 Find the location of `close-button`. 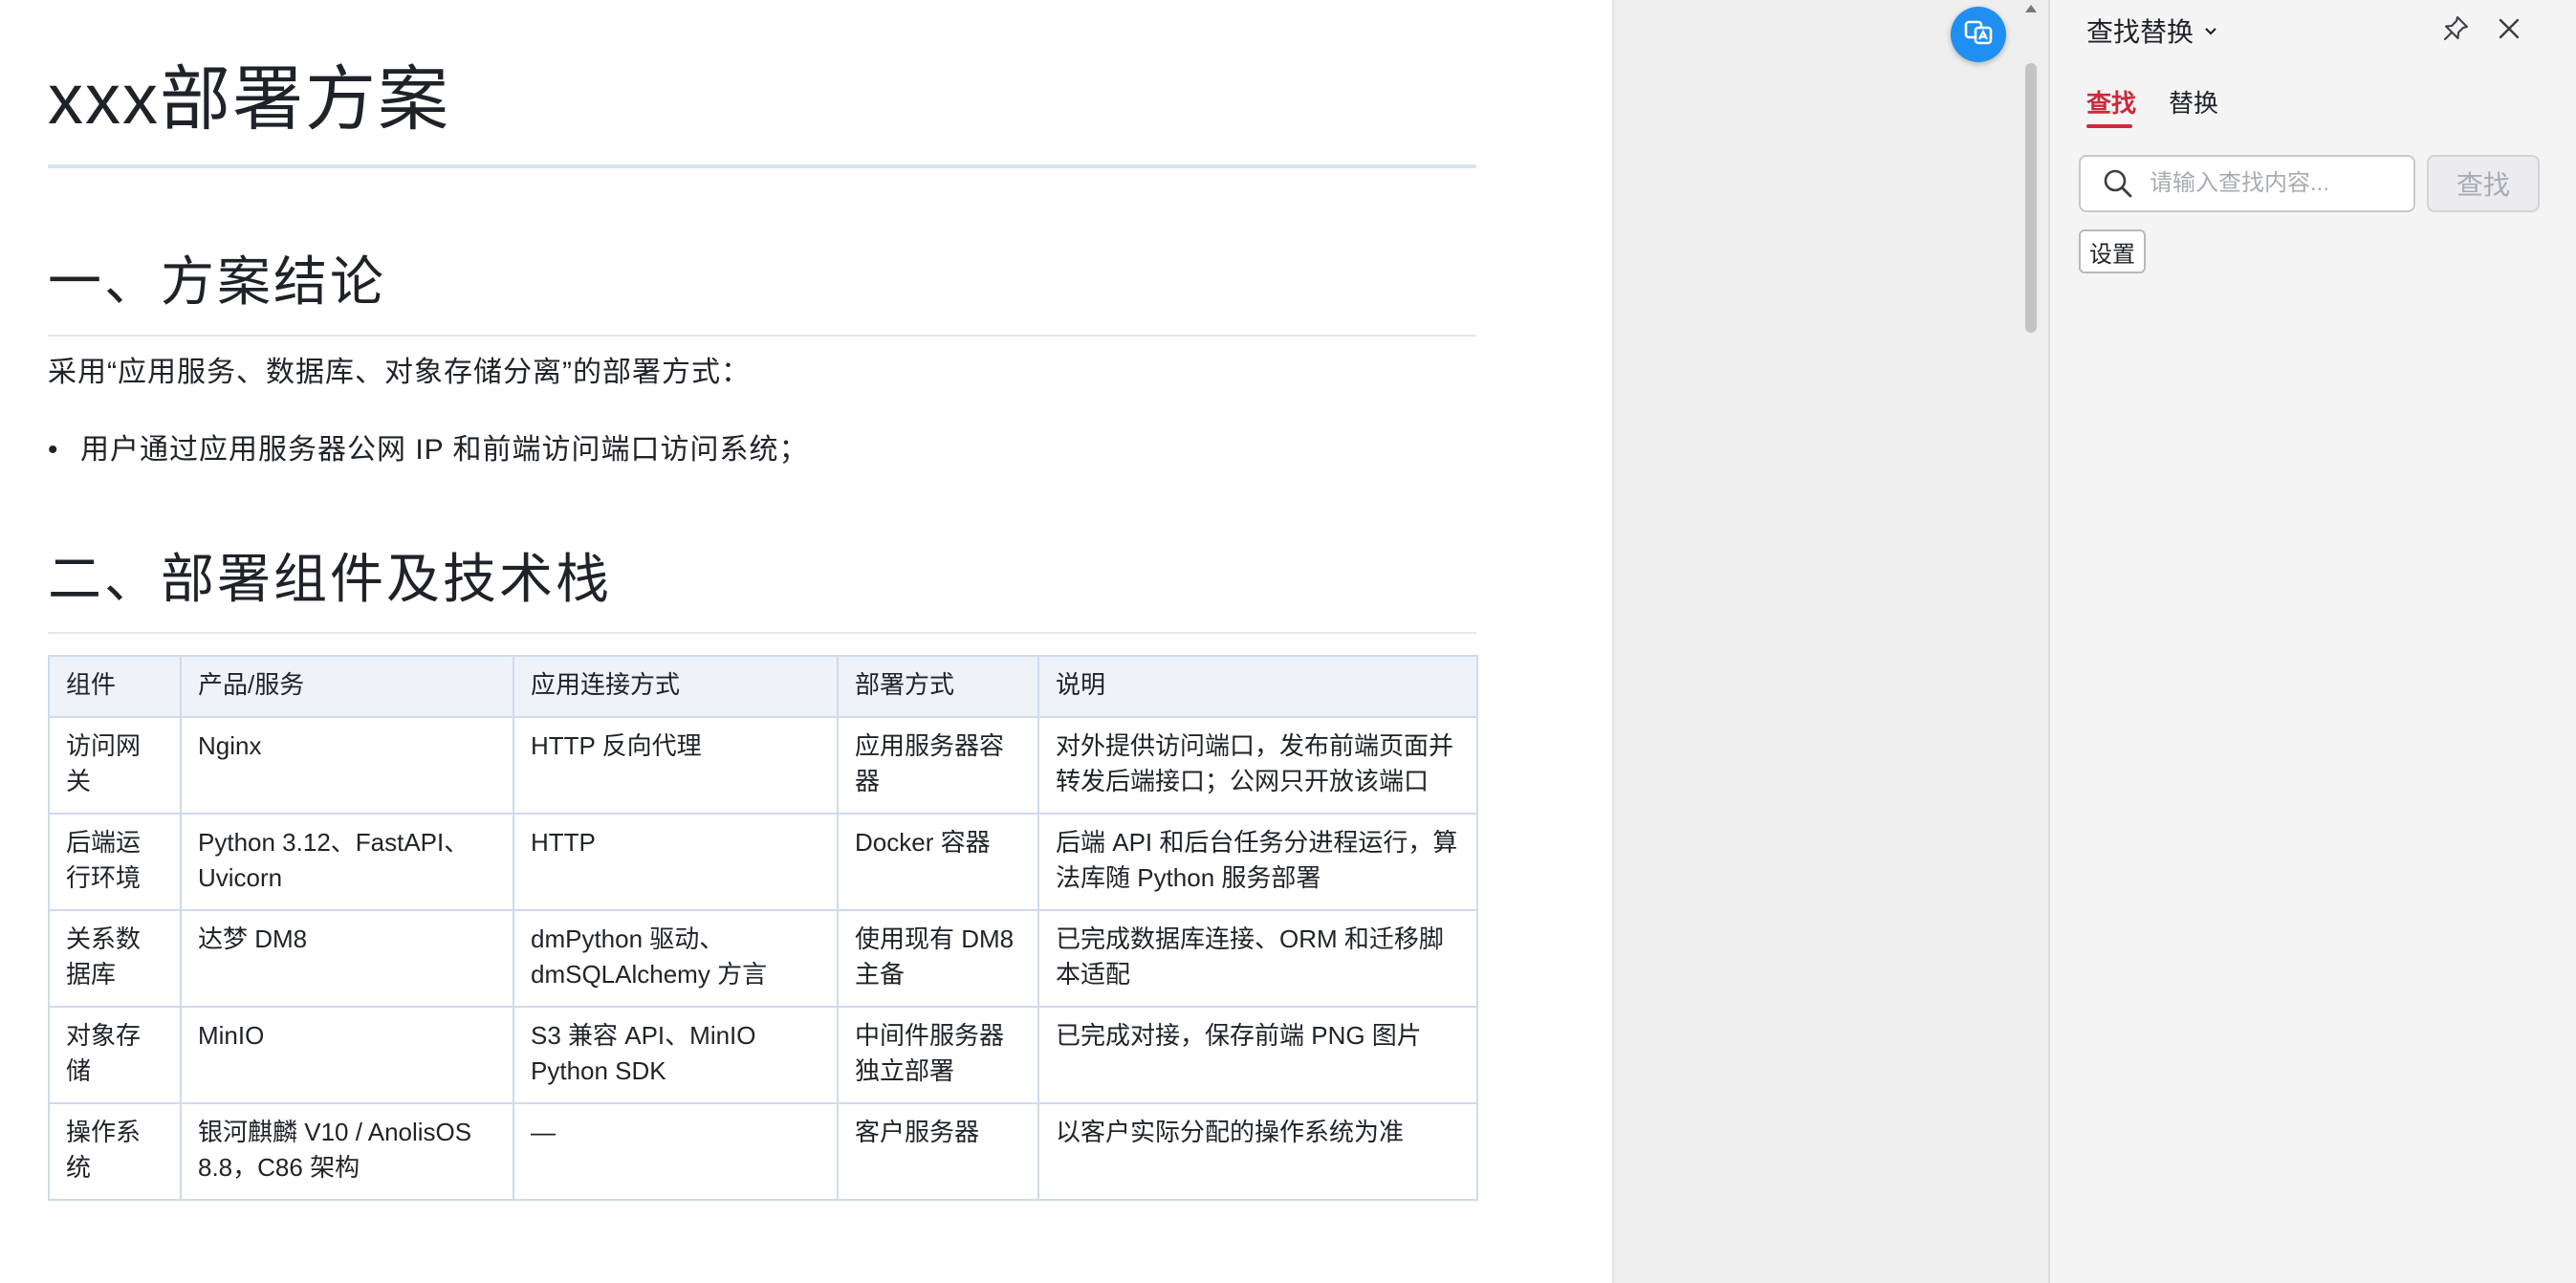

close-button is located at coordinates (2509, 30).